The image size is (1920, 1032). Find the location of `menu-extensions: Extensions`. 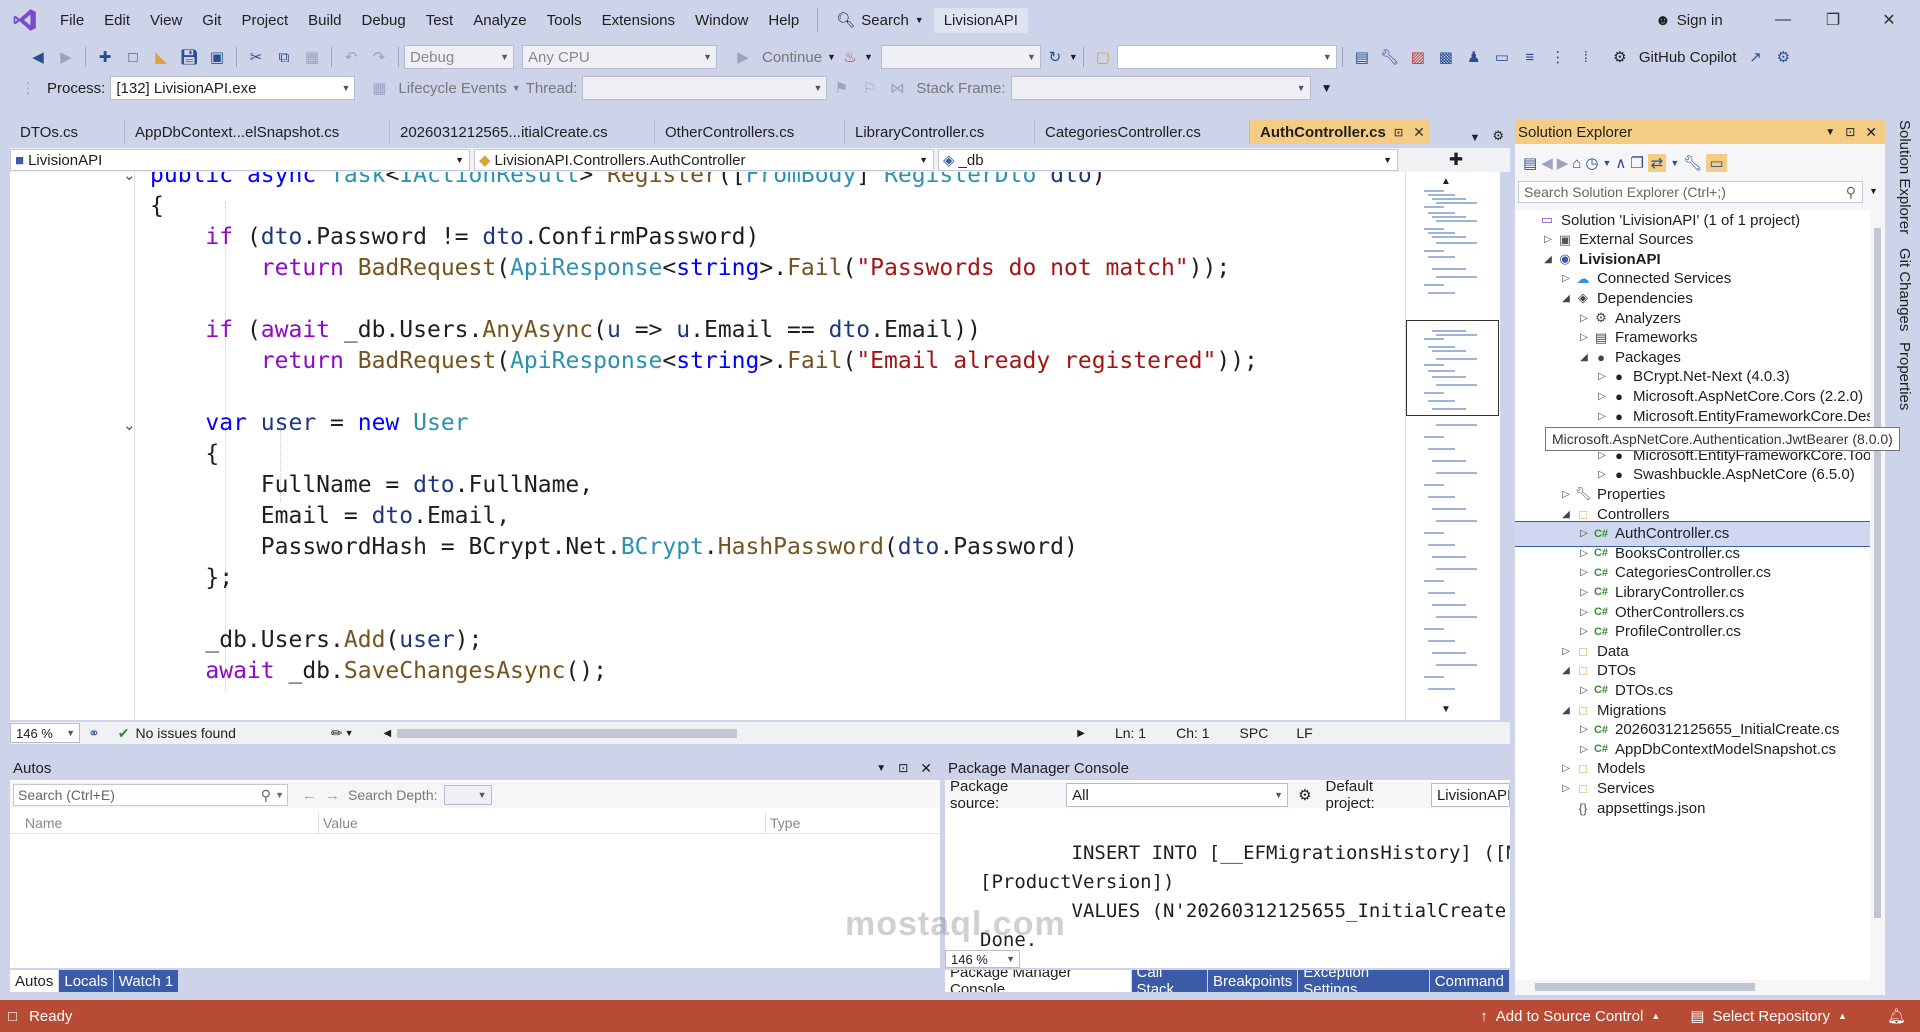

menu-extensions: Extensions is located at coordinates (638, 20).